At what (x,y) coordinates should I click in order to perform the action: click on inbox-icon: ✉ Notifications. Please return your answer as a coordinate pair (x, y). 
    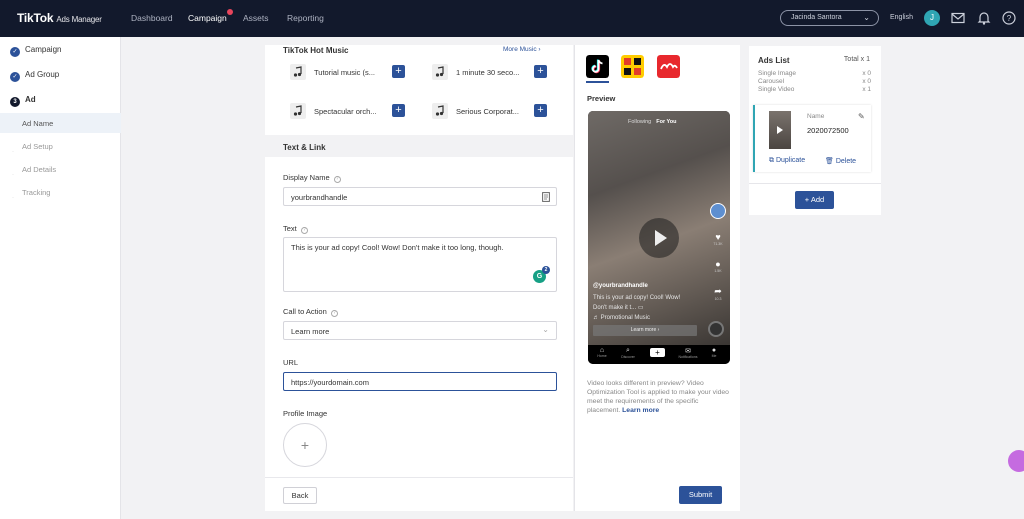
    Looking at the image, I should click on (688, 353).